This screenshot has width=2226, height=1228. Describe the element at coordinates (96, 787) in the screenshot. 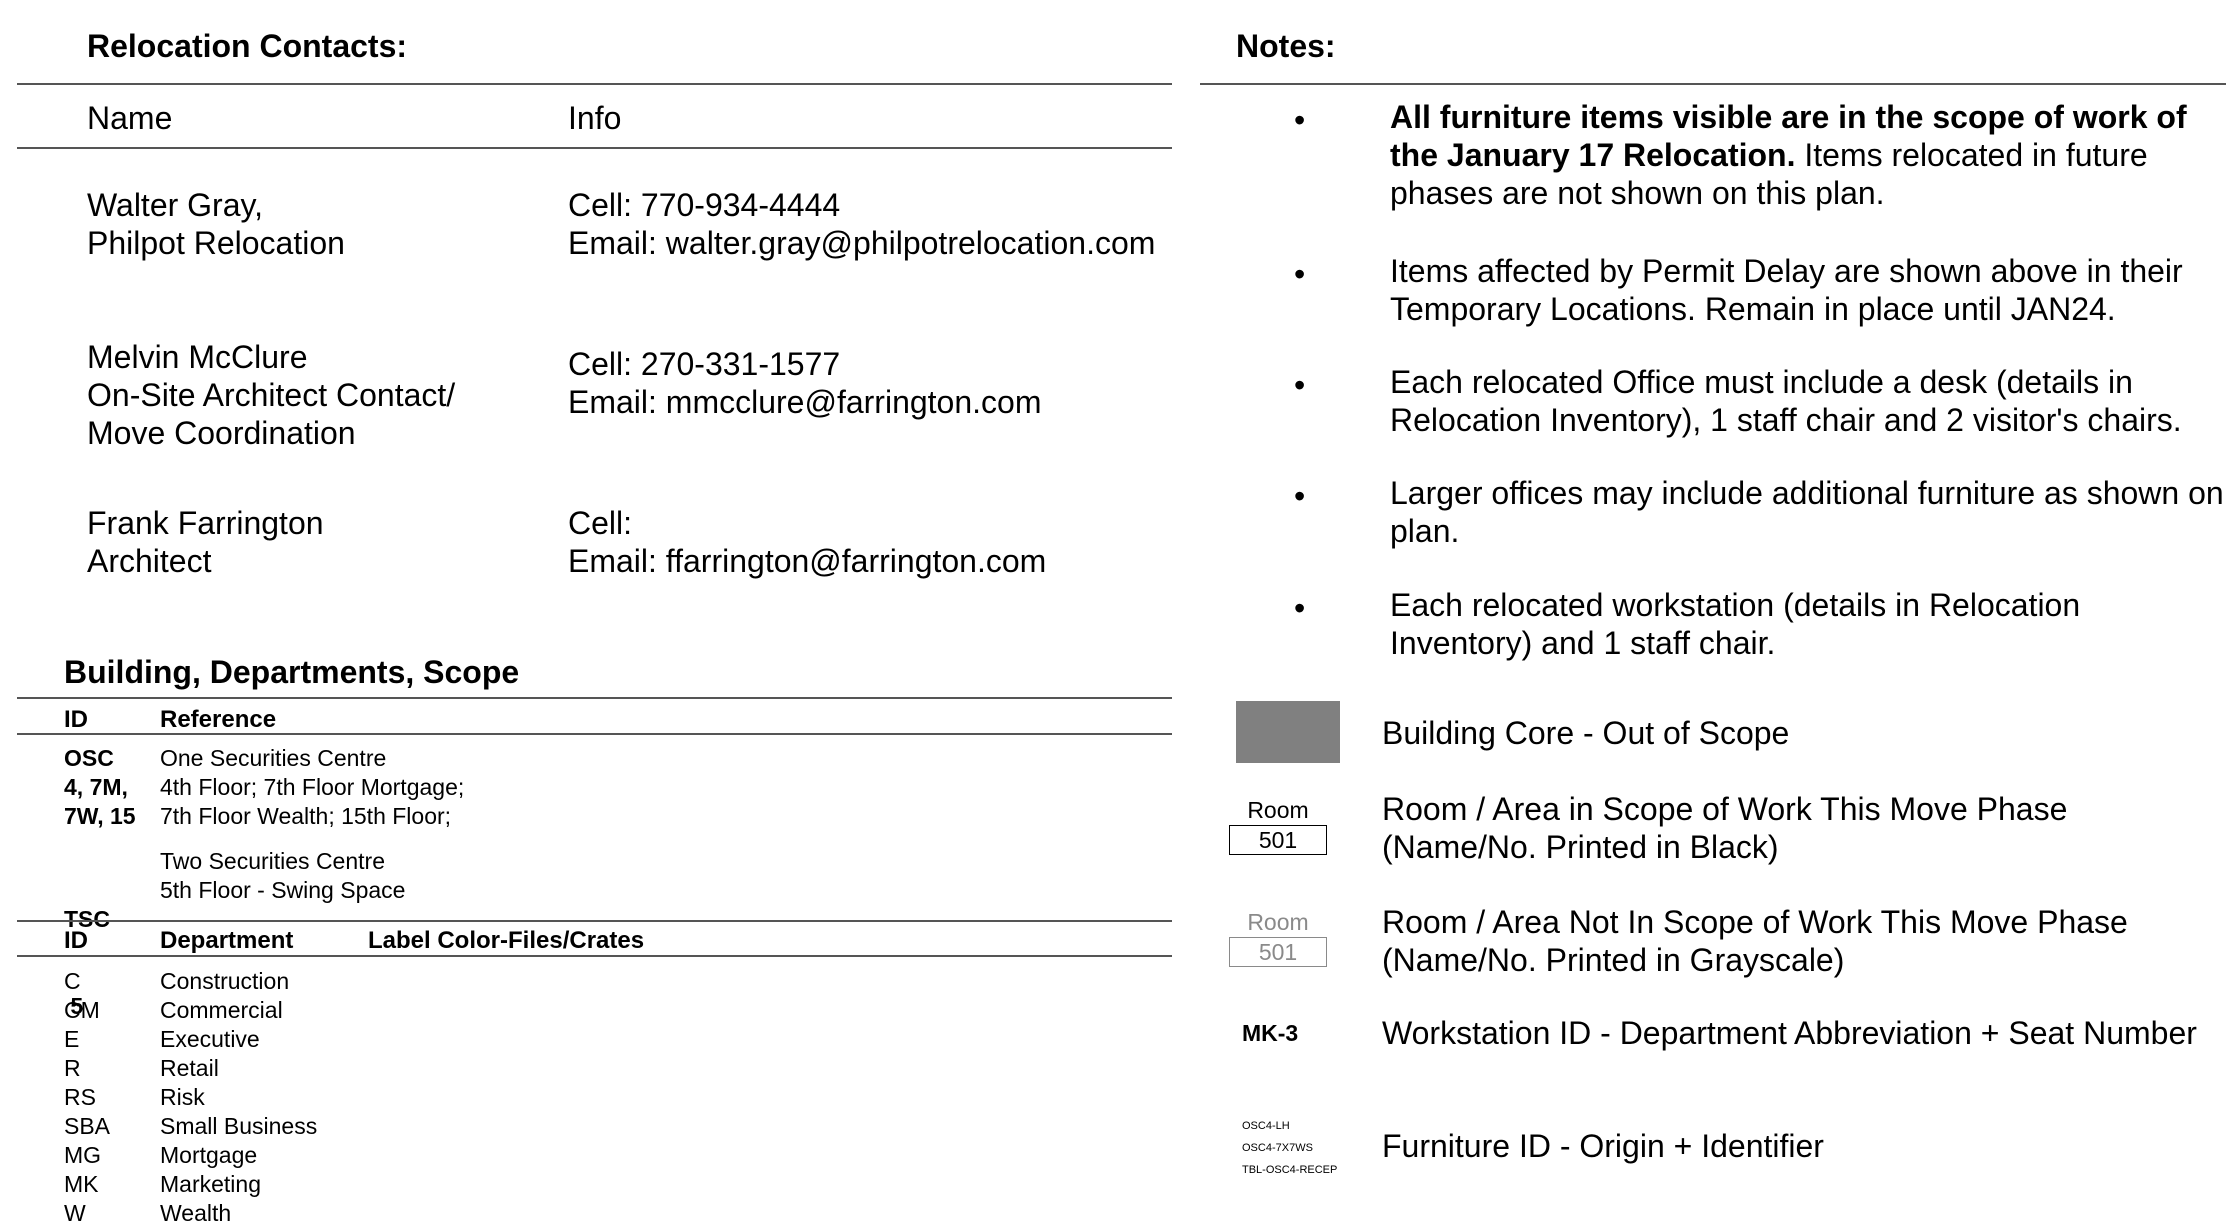

I see `building-id: 4, 7M,` at that location.